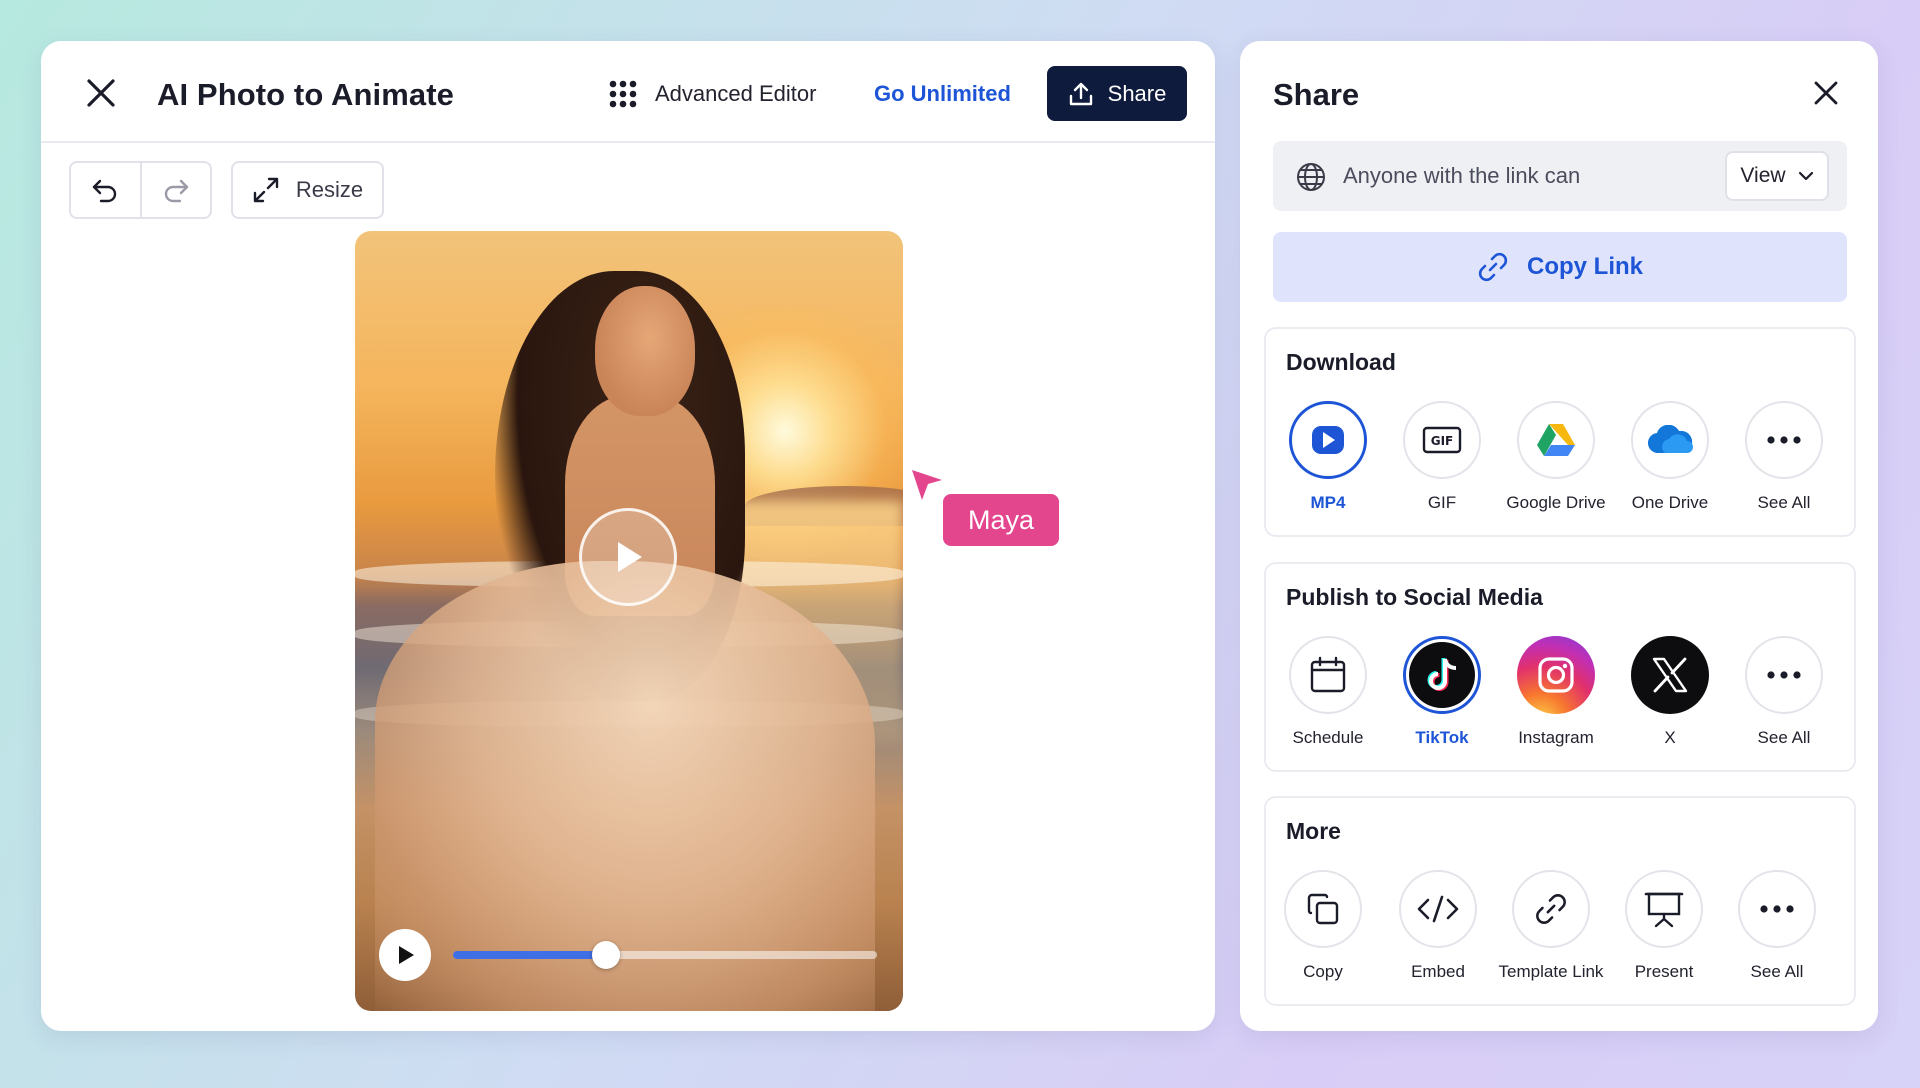  I want to click on present-screen-icon, so click(1664, 910).